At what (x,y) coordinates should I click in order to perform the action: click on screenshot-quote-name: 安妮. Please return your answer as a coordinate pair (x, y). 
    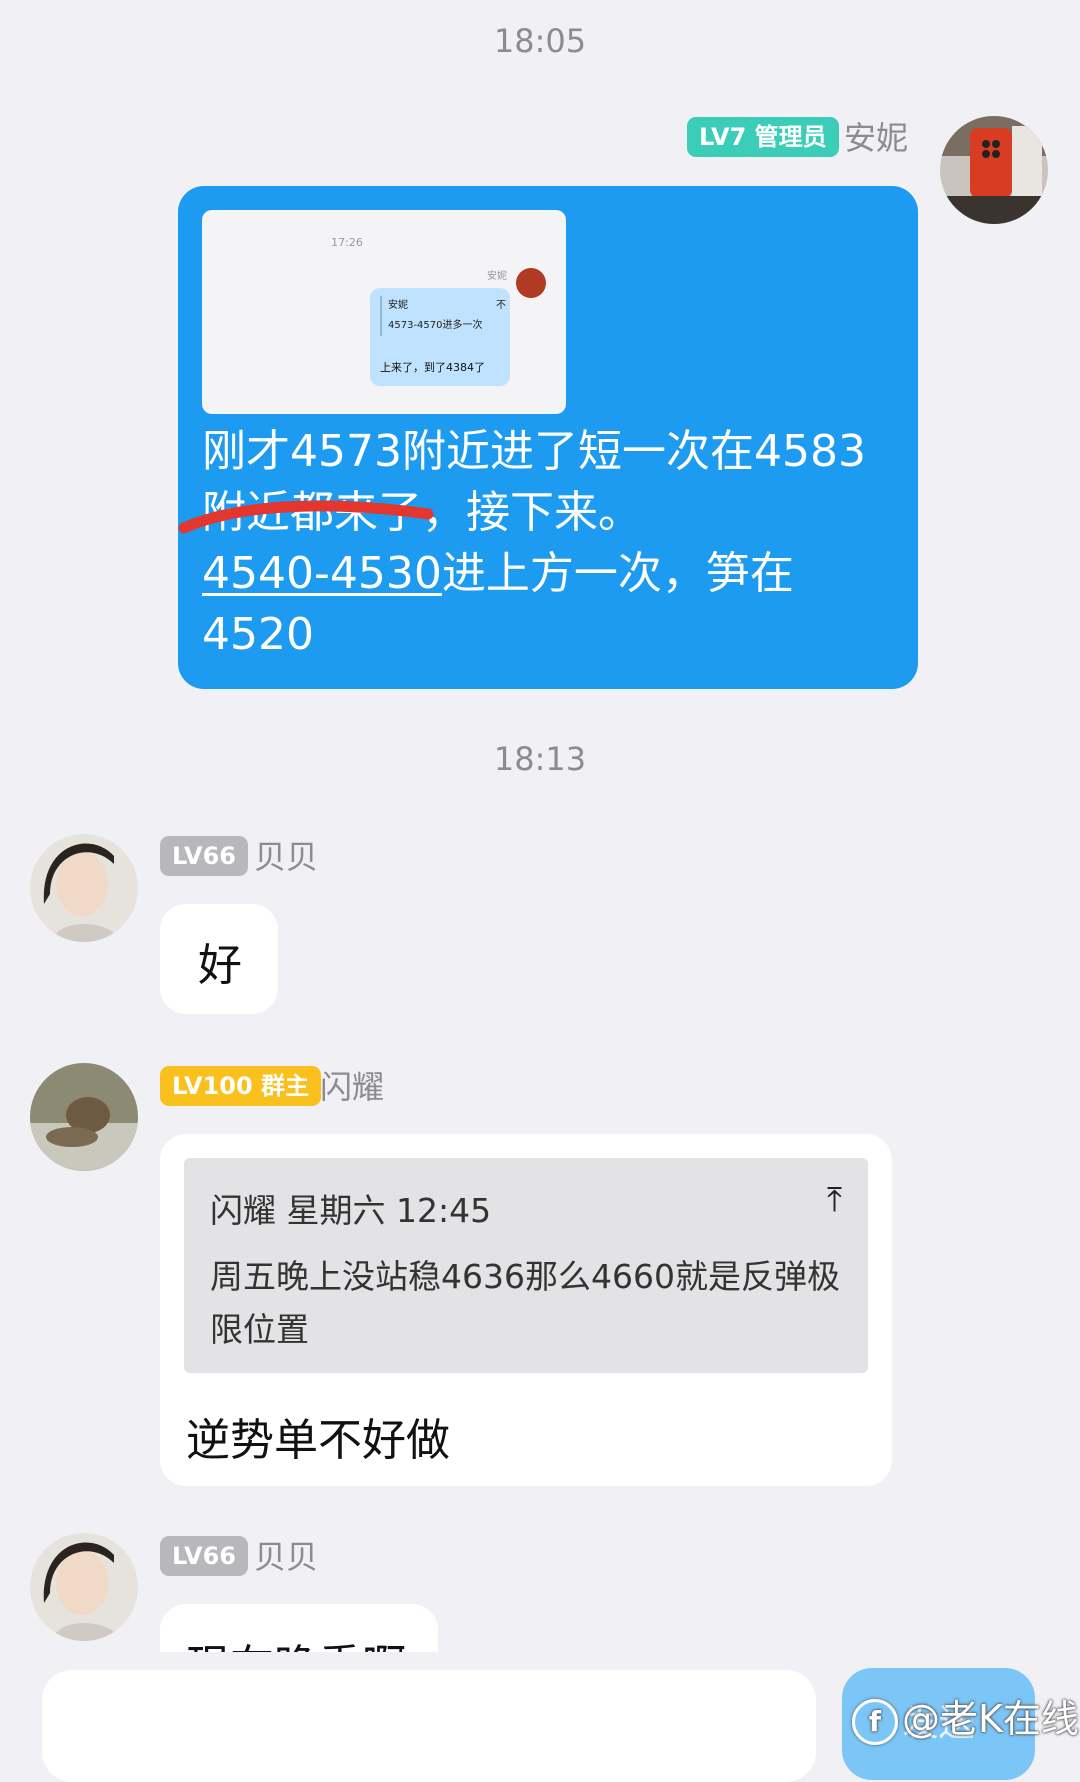
    Looking at the image, I should click on (398, 305).